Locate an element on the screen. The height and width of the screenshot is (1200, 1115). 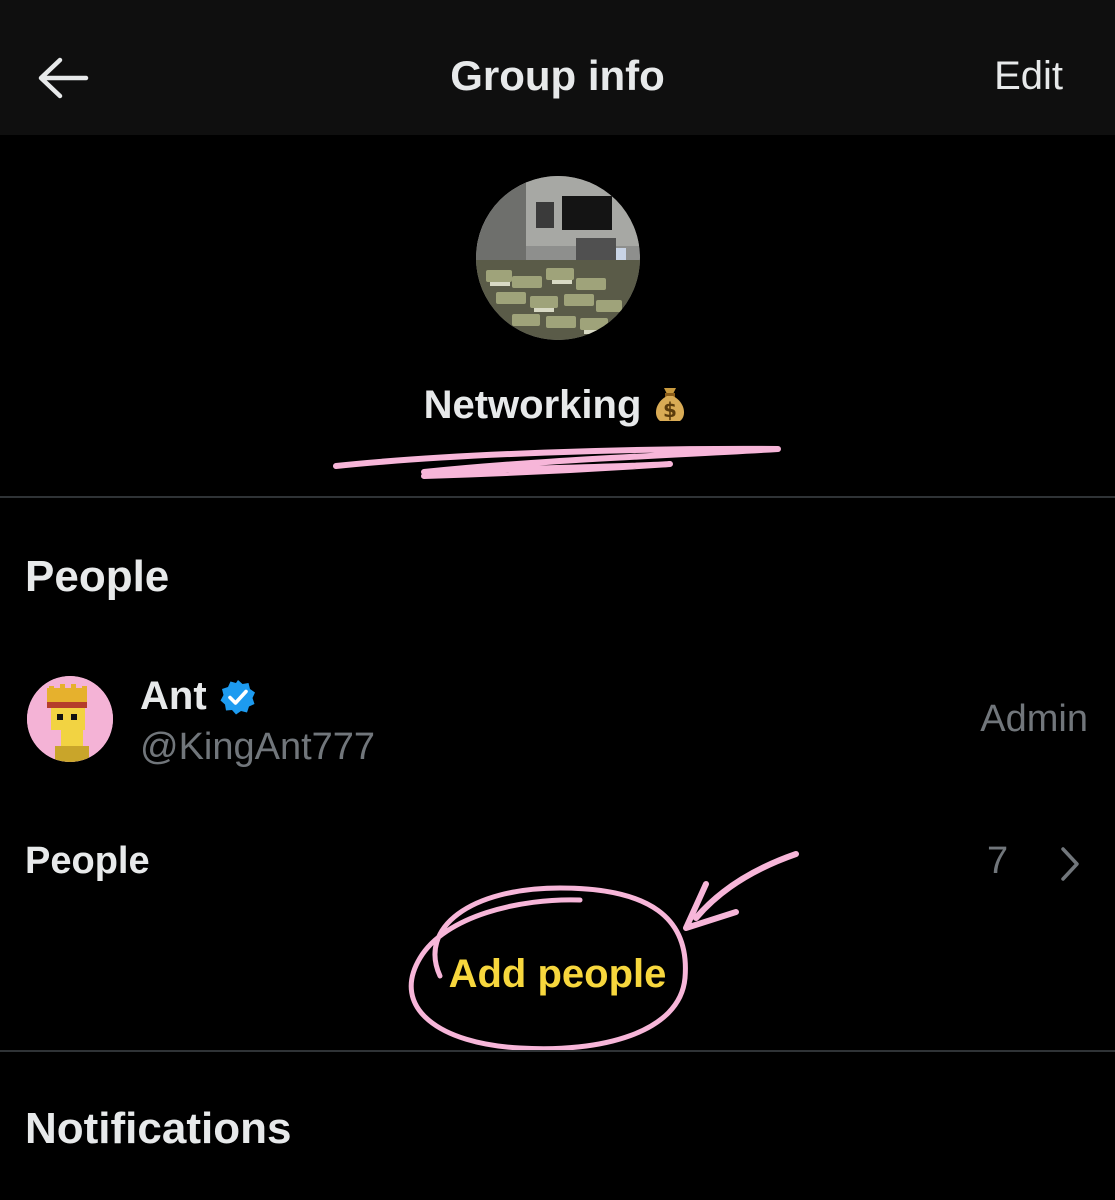
people-count: 7 is located at coordinates (998, 861).